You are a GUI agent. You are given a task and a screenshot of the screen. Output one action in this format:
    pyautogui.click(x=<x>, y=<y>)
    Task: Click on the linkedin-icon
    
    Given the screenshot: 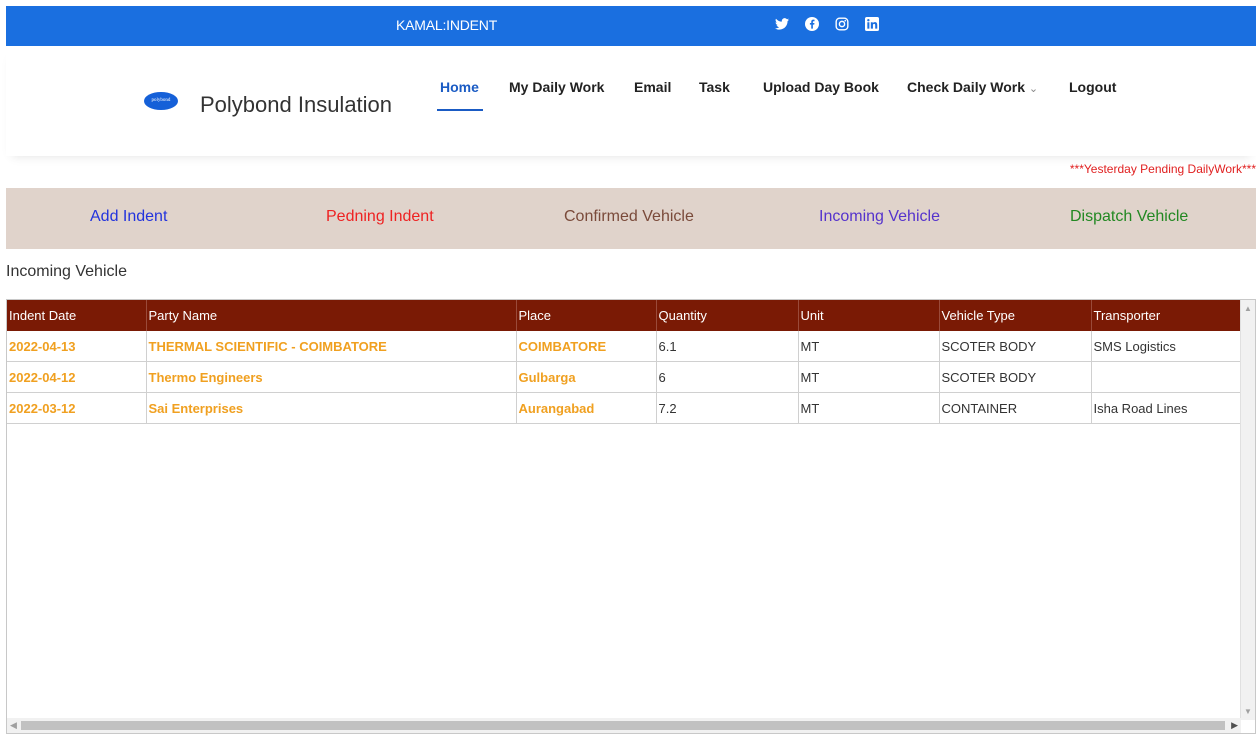 What is the action you would take?
    pyautogui.click(x=872, y=24)
    